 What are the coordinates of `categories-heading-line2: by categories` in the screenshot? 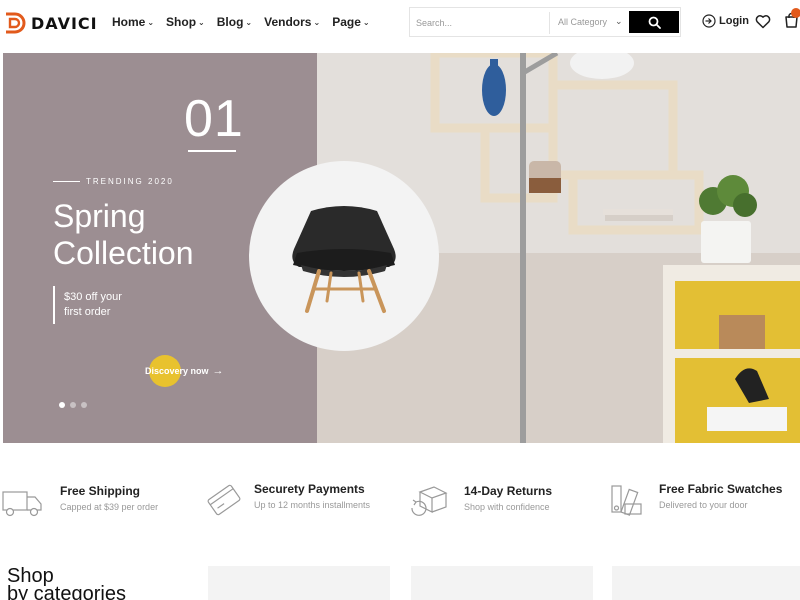 It's located at (66, 591).